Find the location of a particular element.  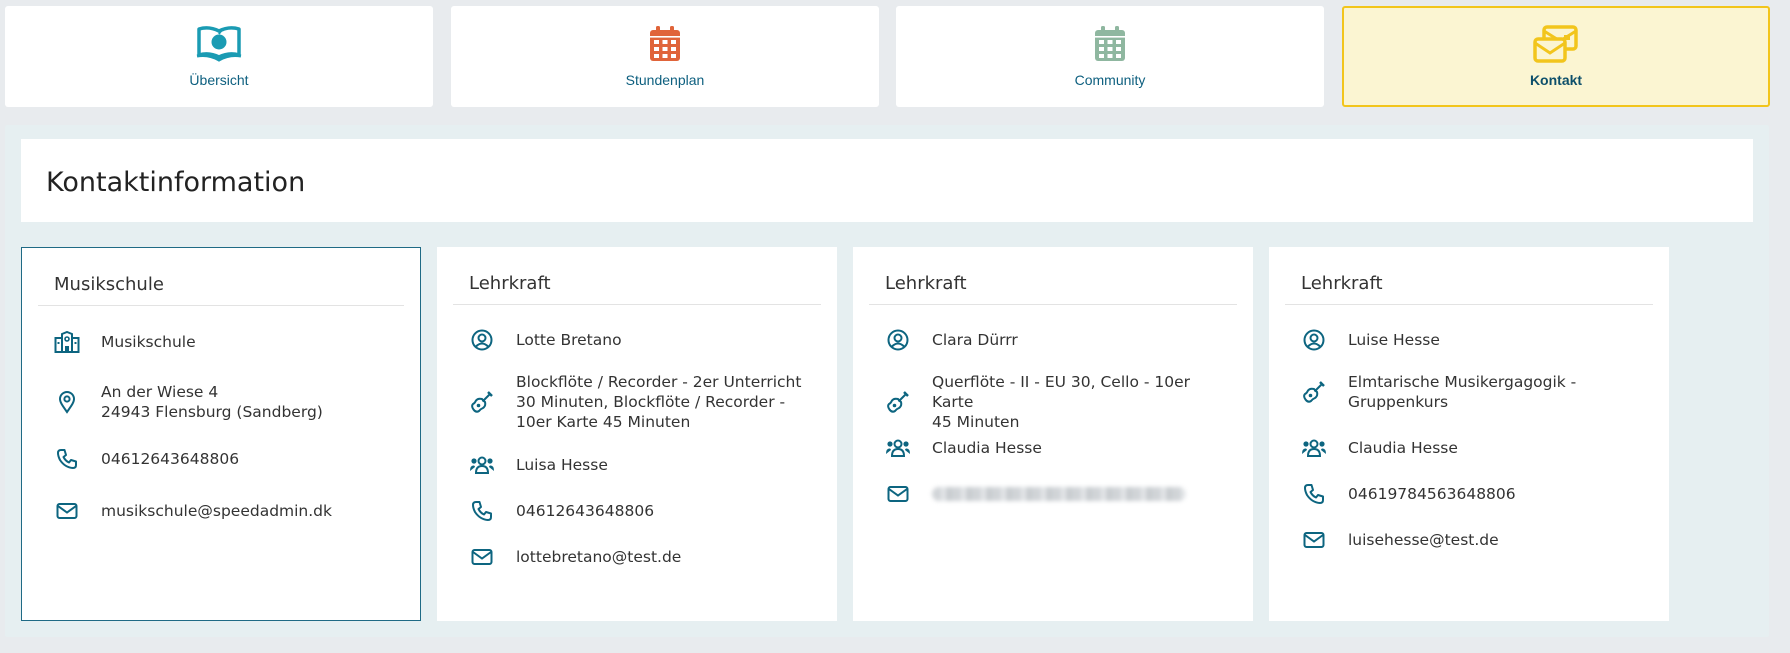

card-title: Musikschule is located at coordinates (109, 284).